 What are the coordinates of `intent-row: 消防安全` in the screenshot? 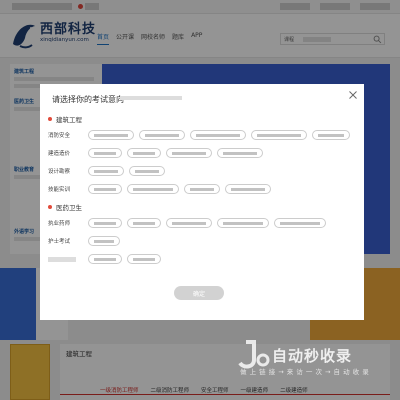 It's located at (203, 135).